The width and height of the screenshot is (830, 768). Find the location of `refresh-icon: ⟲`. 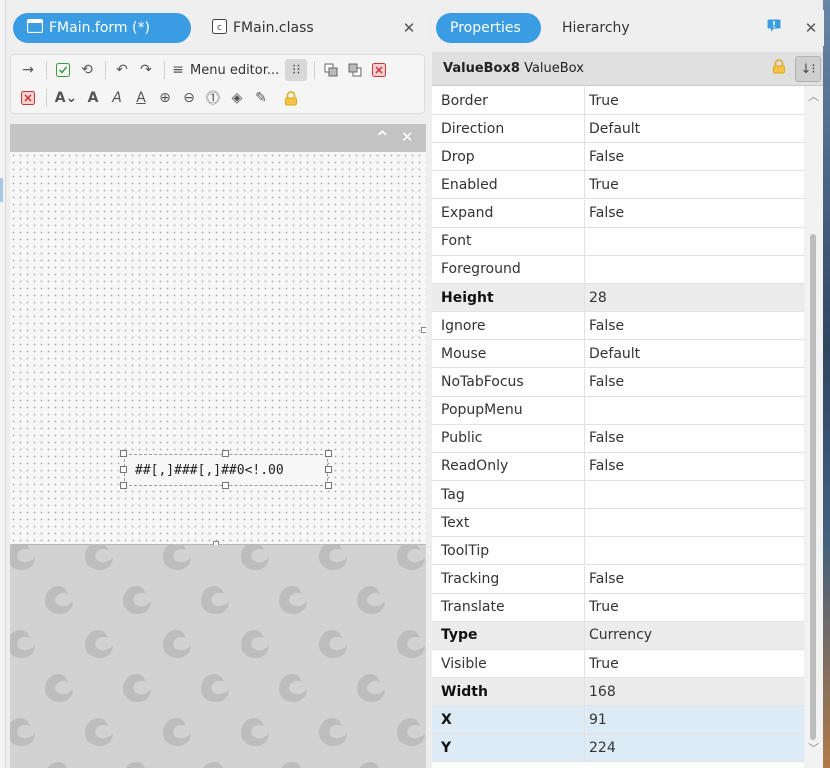

refresh-icon: ⟲ is located at coordinates (87, 70).